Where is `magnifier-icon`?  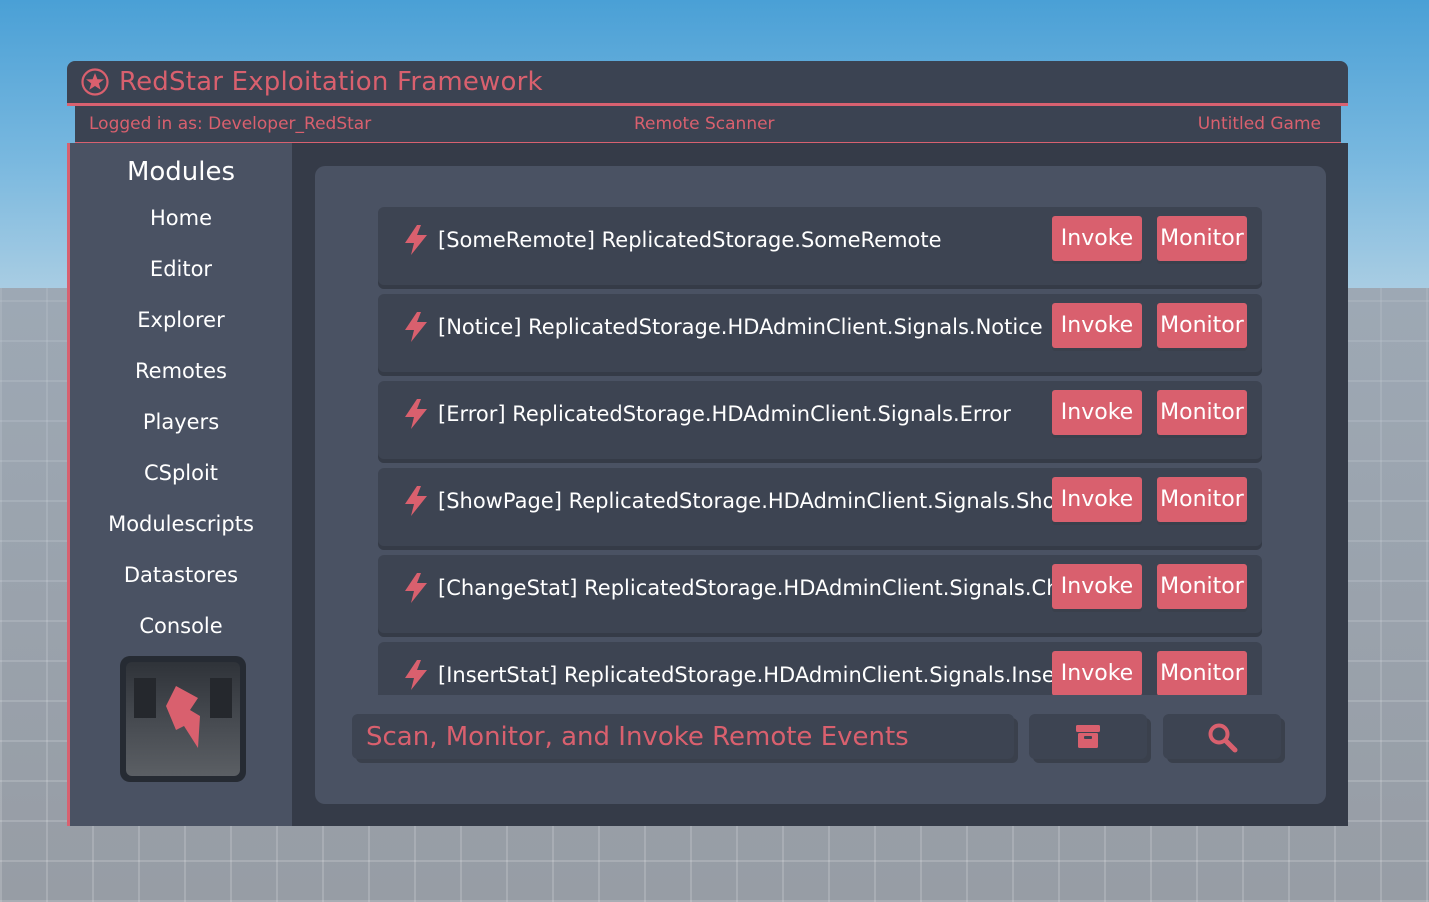 magnifier-icon is located at coordinates (1223, 738).